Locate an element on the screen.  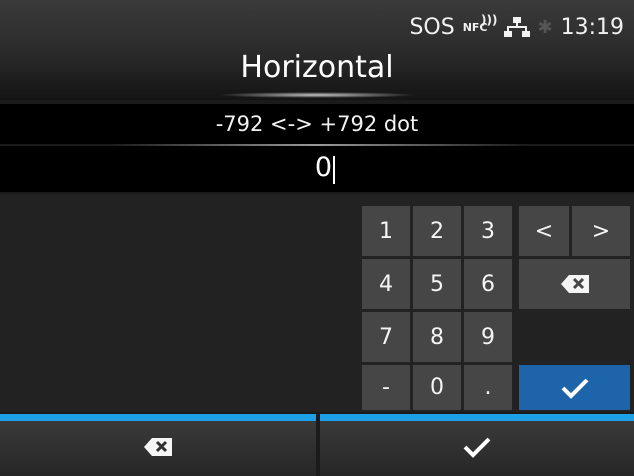
key-backspace is located at coordinates (574, 284).